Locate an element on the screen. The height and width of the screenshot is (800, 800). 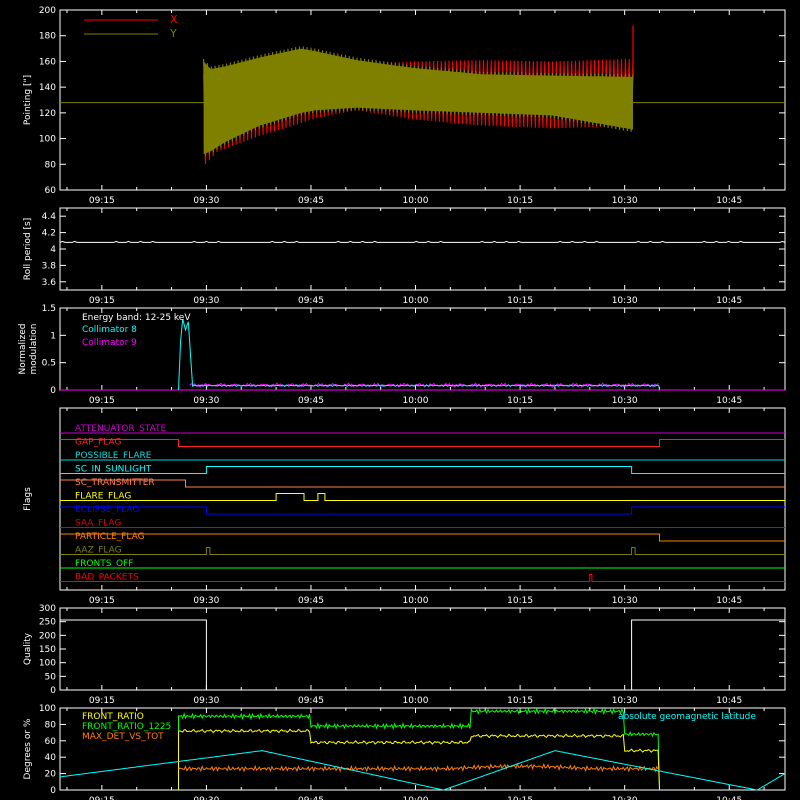
y-tick-label: 3.6 is located at coordinates (49, 283).